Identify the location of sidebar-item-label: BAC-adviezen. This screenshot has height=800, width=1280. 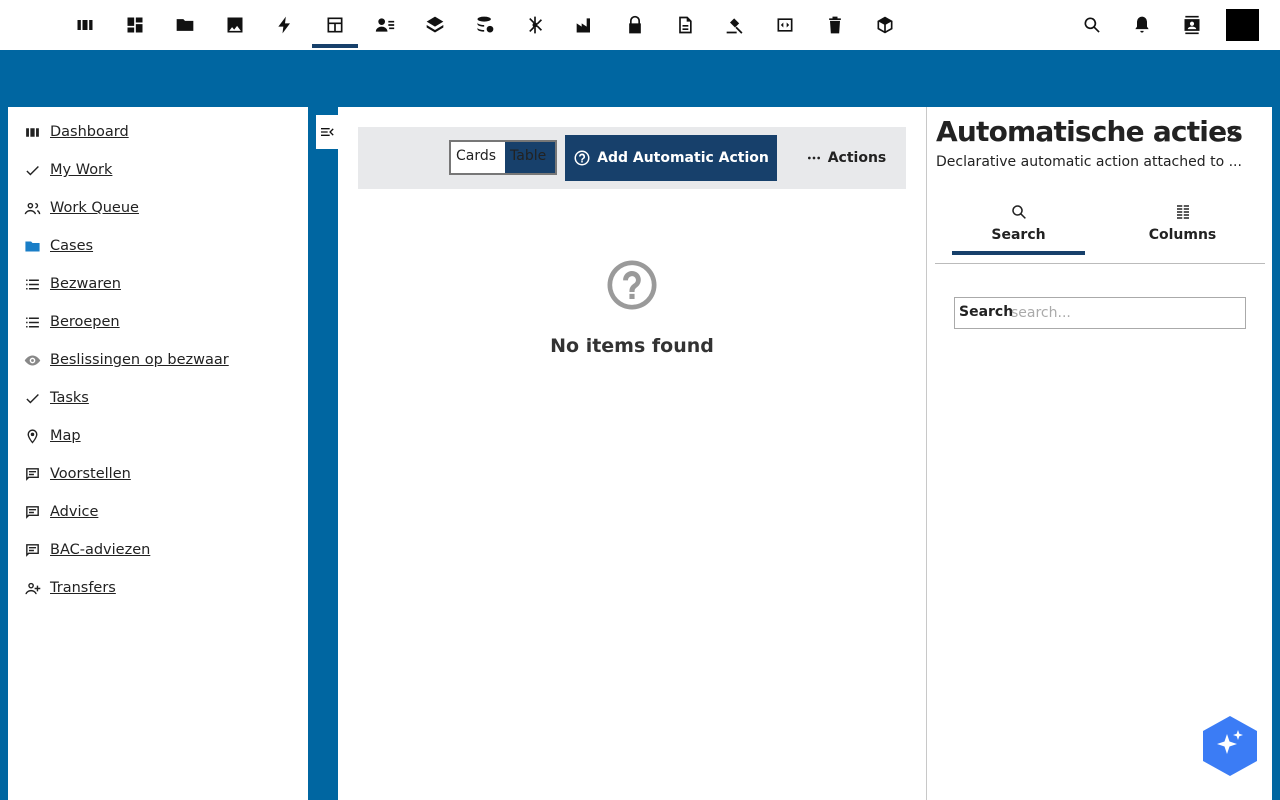
(100, 550).